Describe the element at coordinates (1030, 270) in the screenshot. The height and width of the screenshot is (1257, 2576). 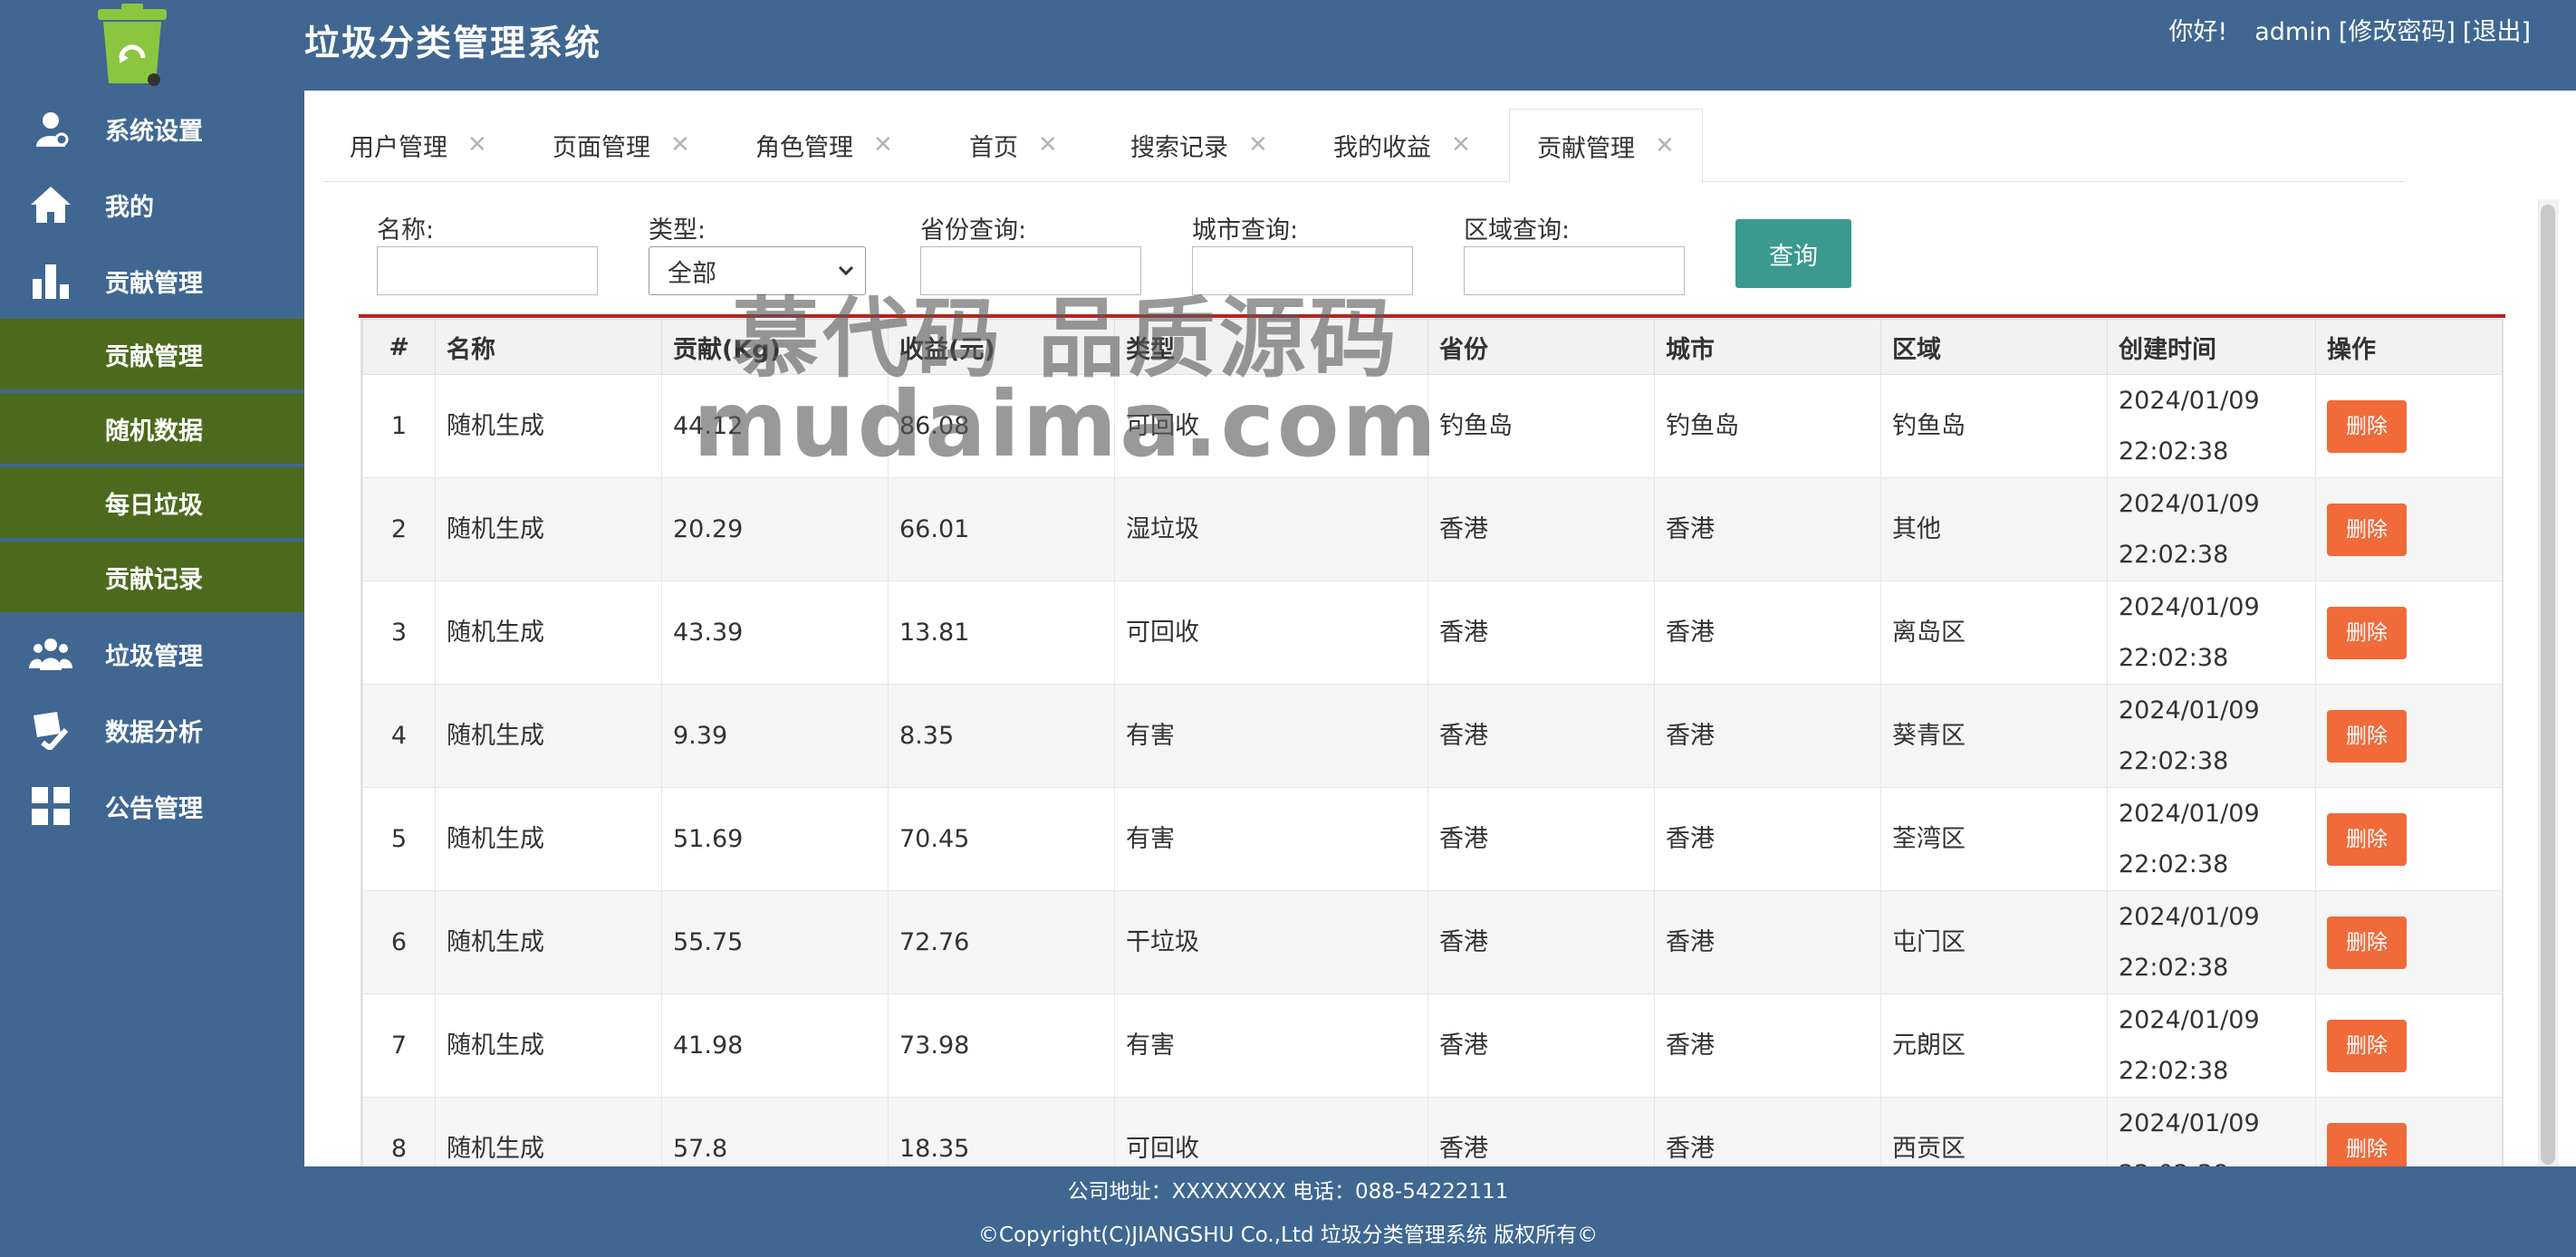
I see `province-filter-input` at that location.